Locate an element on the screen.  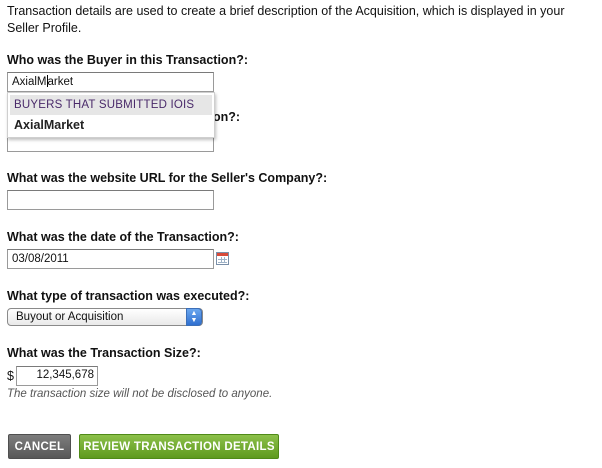
buyer-autocomplete-dropdown: BUYERS THAT SUBMITTED IOIS AxialMarket is located at coordinates (111, 115).